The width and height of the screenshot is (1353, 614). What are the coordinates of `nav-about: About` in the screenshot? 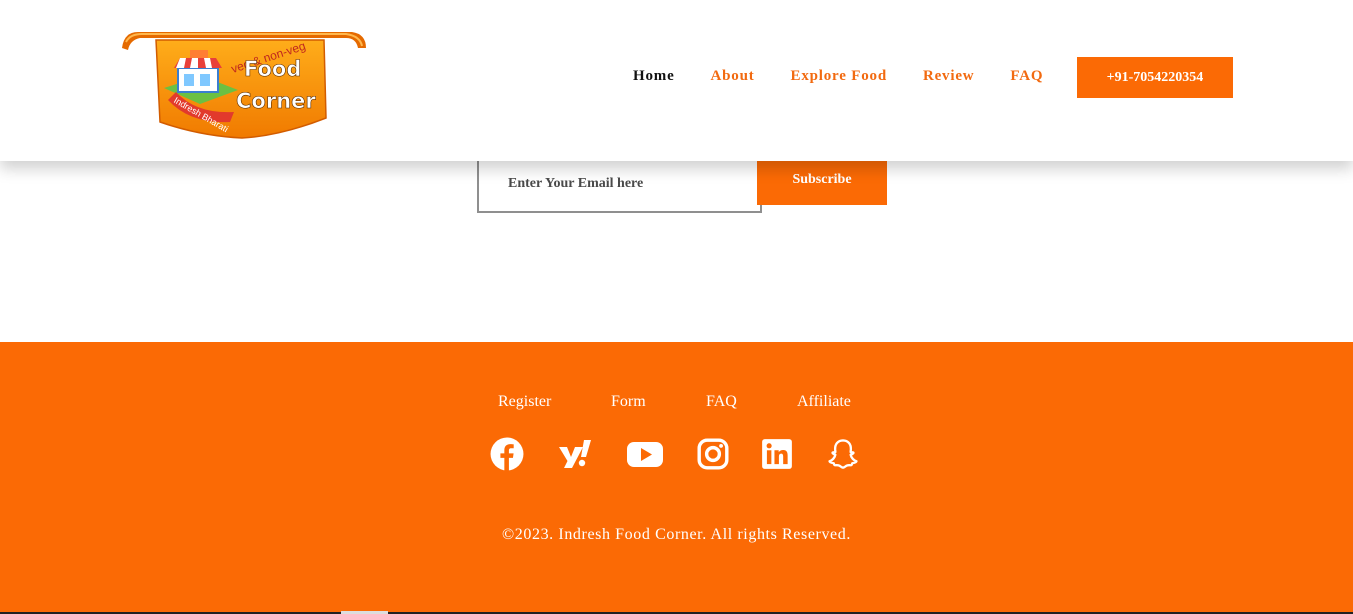 It's located at (733, 76).